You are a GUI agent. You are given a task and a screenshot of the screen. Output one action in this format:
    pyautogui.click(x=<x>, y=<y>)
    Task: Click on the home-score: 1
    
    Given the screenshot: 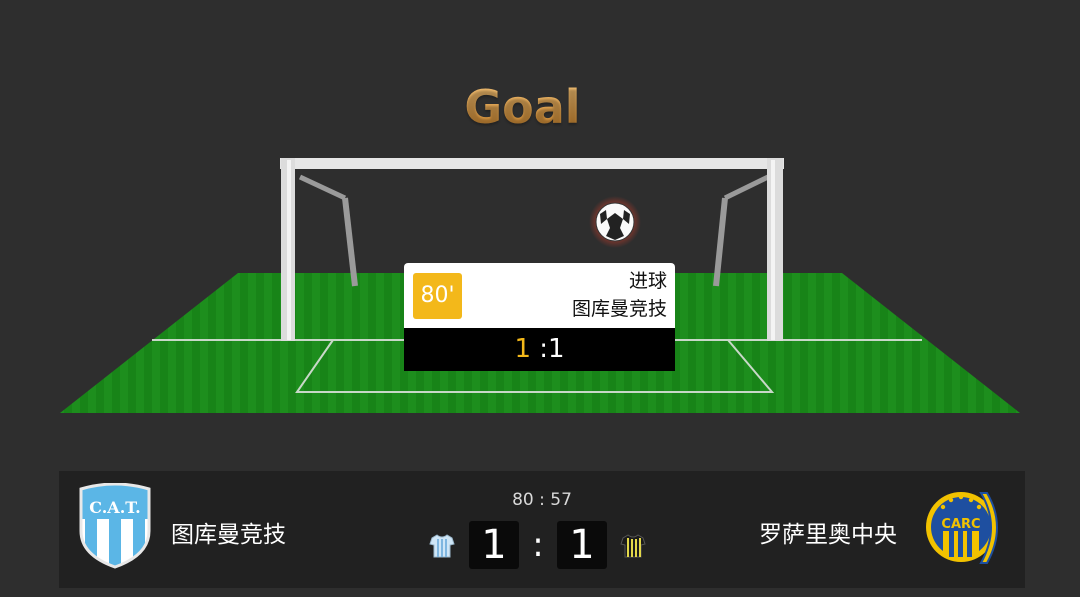 What is the action you would take?
    pyautogui.click(x=494, y=545)
    